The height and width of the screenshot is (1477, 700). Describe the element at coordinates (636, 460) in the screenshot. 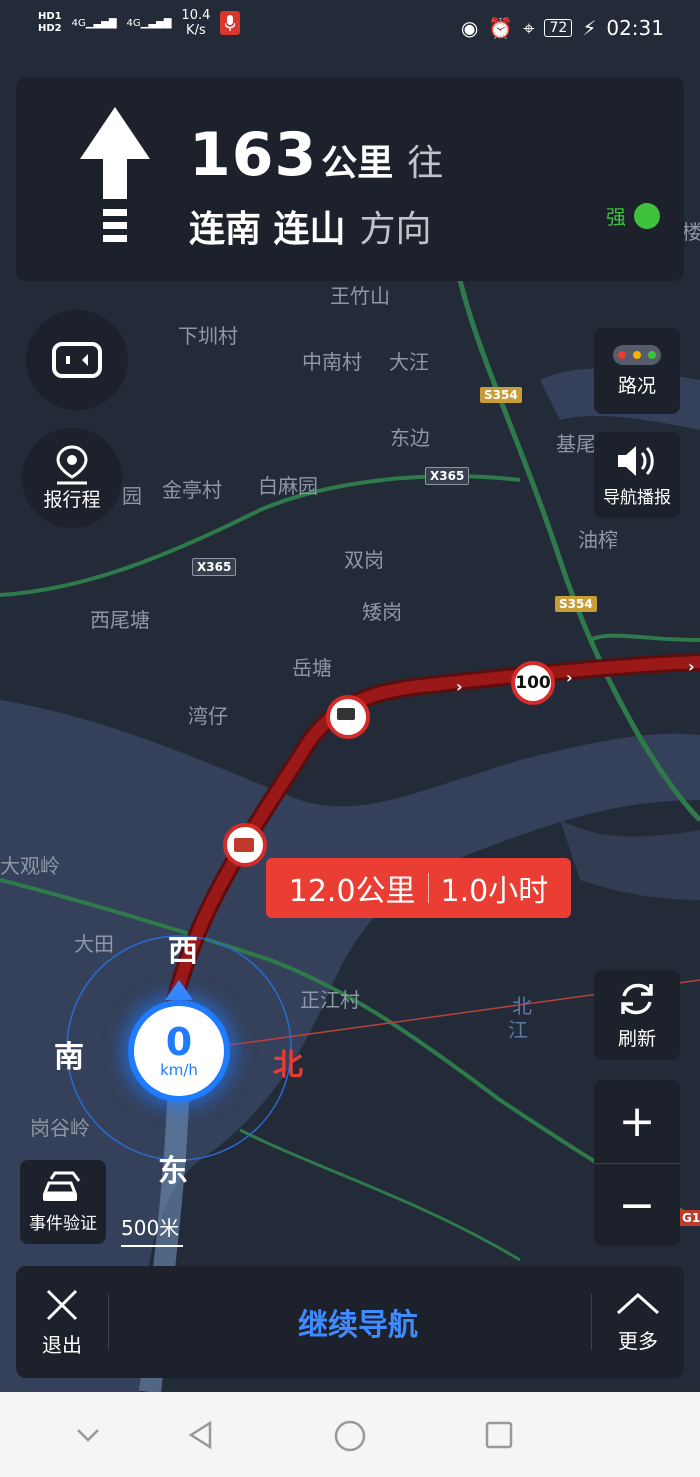

I see `speaker-icon` at that location.